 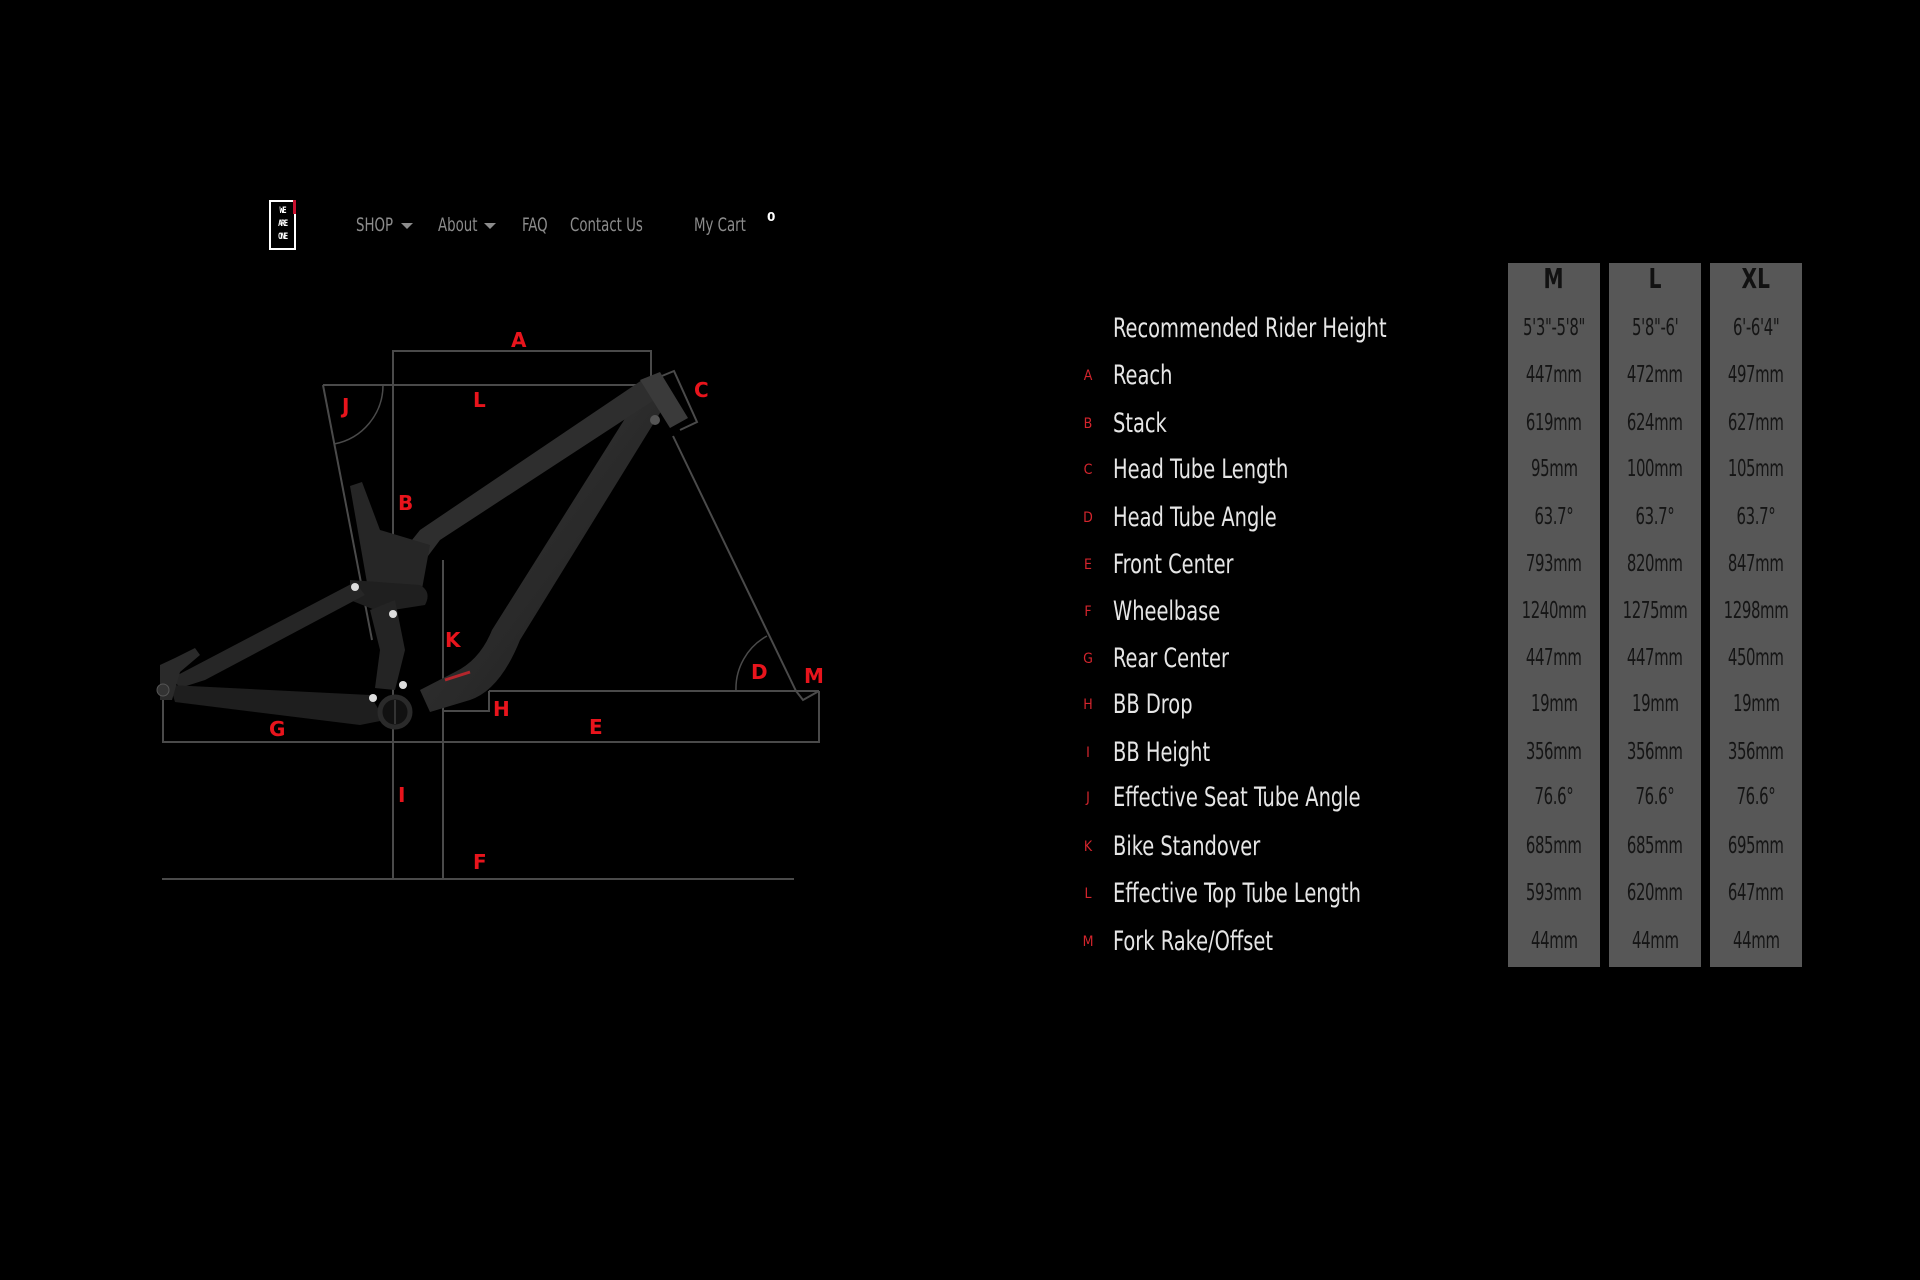 What do you see at coordinates (1167, 611) in the screenshot?
I see `row-label-text: Wheelbase` at bounding box center [1167, 611].